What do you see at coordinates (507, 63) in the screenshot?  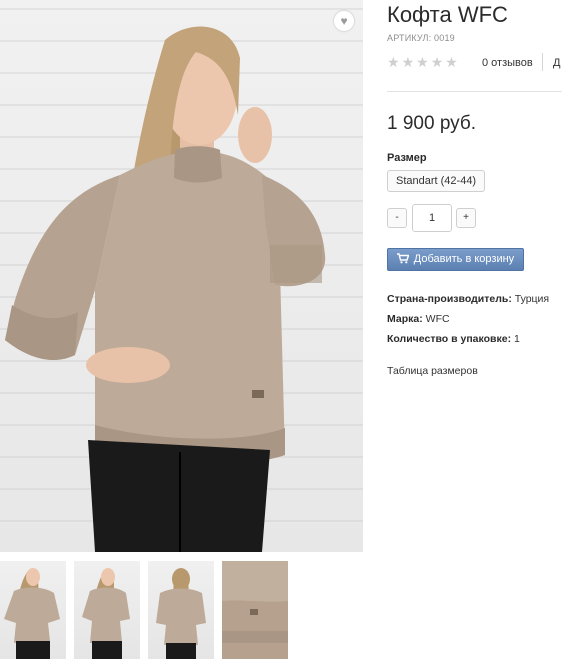 I see `reviews-link: 0 отзывов` at bounding box center [507, 63].